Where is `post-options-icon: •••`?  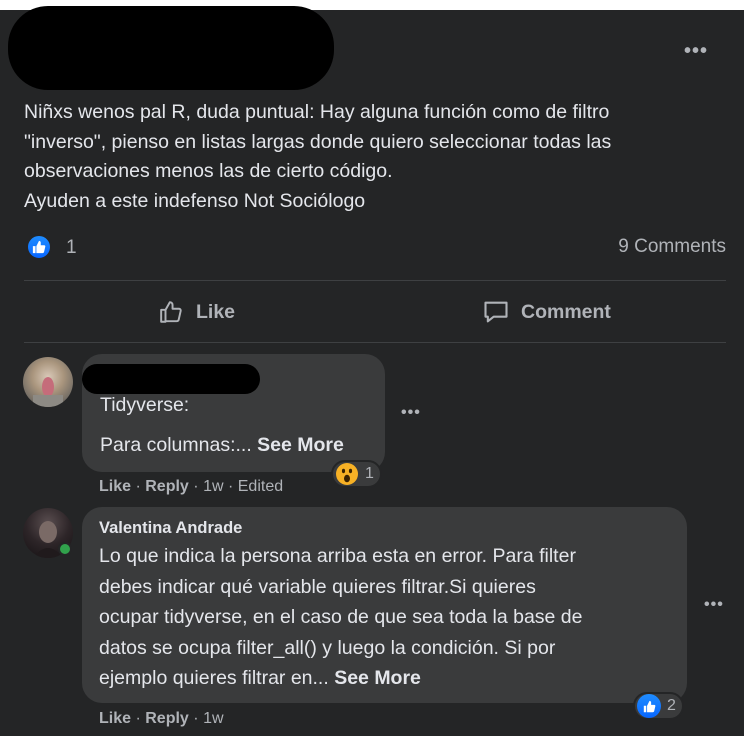
post-options-icon: ••• is located at coordinates (696, 51).